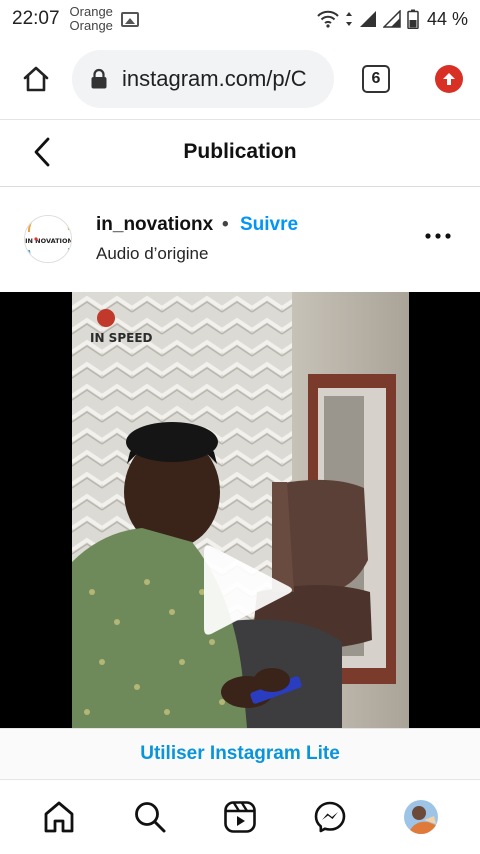 This screenshot has width=480, height=854. I want to click on browser-menu-button, so click(449, 79).